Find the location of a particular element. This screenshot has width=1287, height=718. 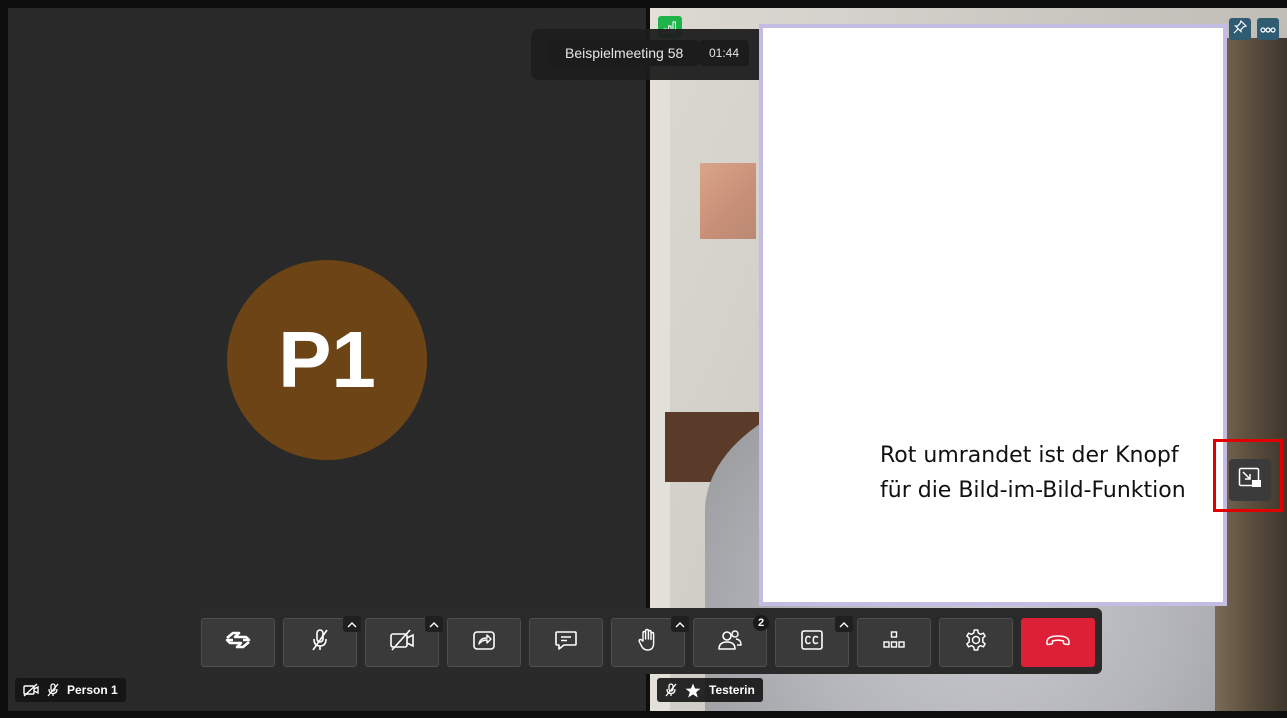

share-icon is located at coordinates (484, 642).